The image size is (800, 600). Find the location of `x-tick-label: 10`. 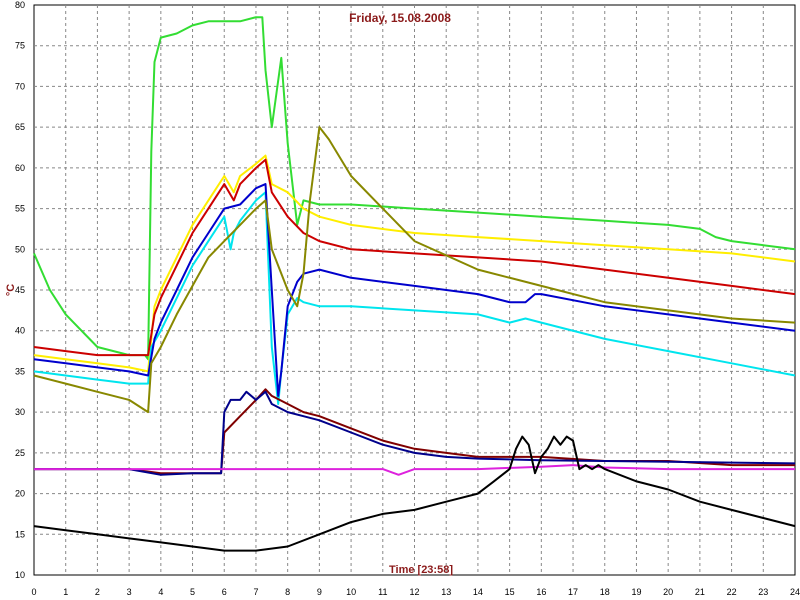

x-tick-label: 10 is located at coordinates (351, 592).